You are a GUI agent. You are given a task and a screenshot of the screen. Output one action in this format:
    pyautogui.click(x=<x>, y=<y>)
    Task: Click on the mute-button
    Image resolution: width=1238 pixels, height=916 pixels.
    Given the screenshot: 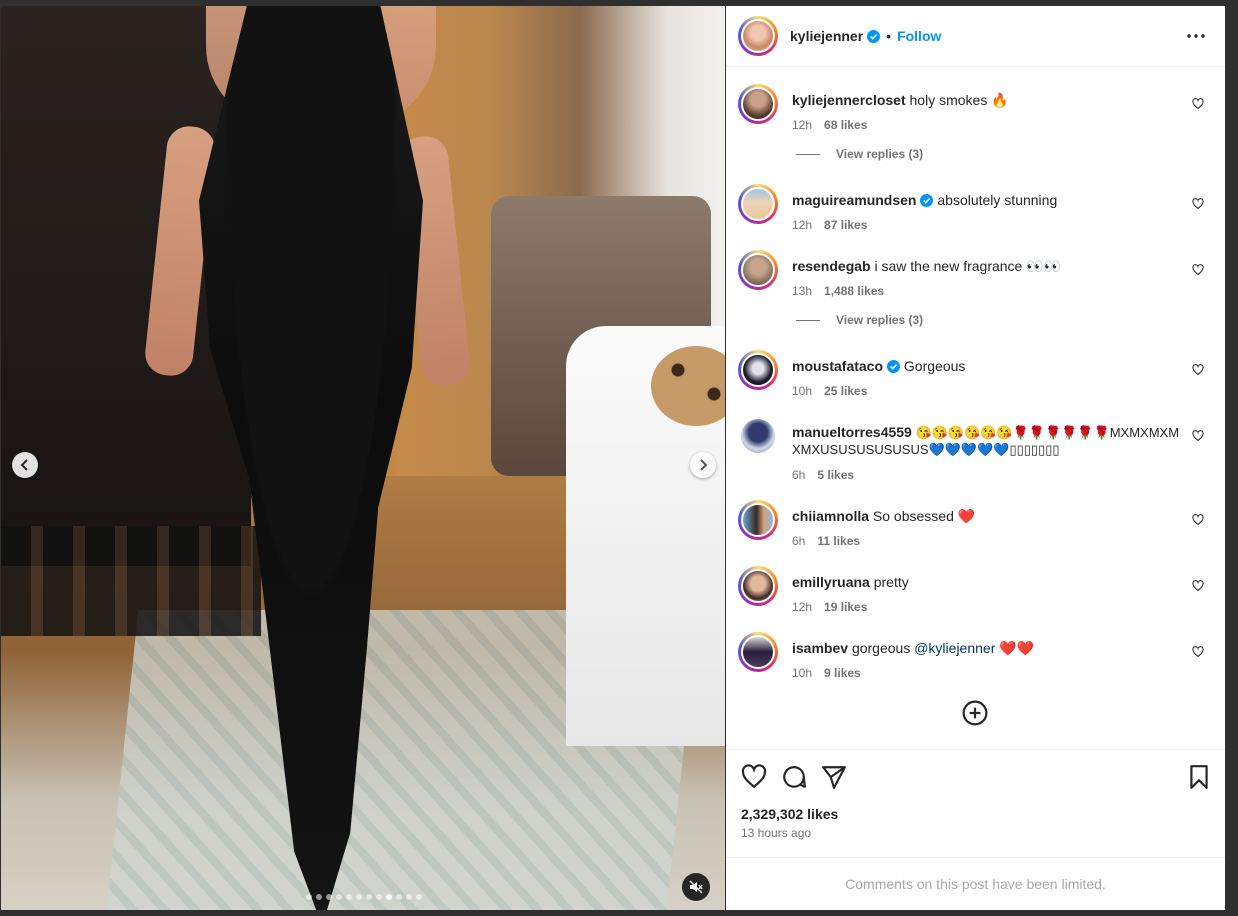 What is the action you would take?
    pyautogui.click(x=696, y=887)
    